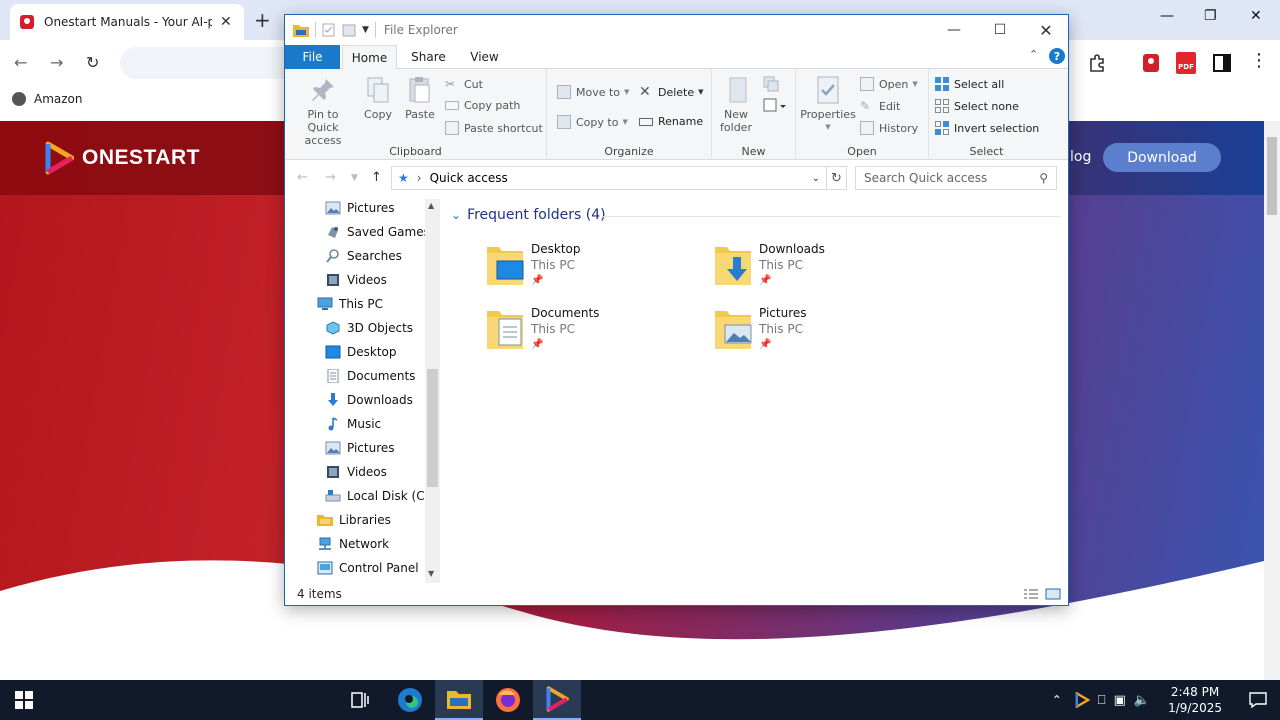 The image size is (1280, 720). Describe the element at coordinates (1102, 700) in the screenshot. I see `usb-icon: ⎕` at that location.